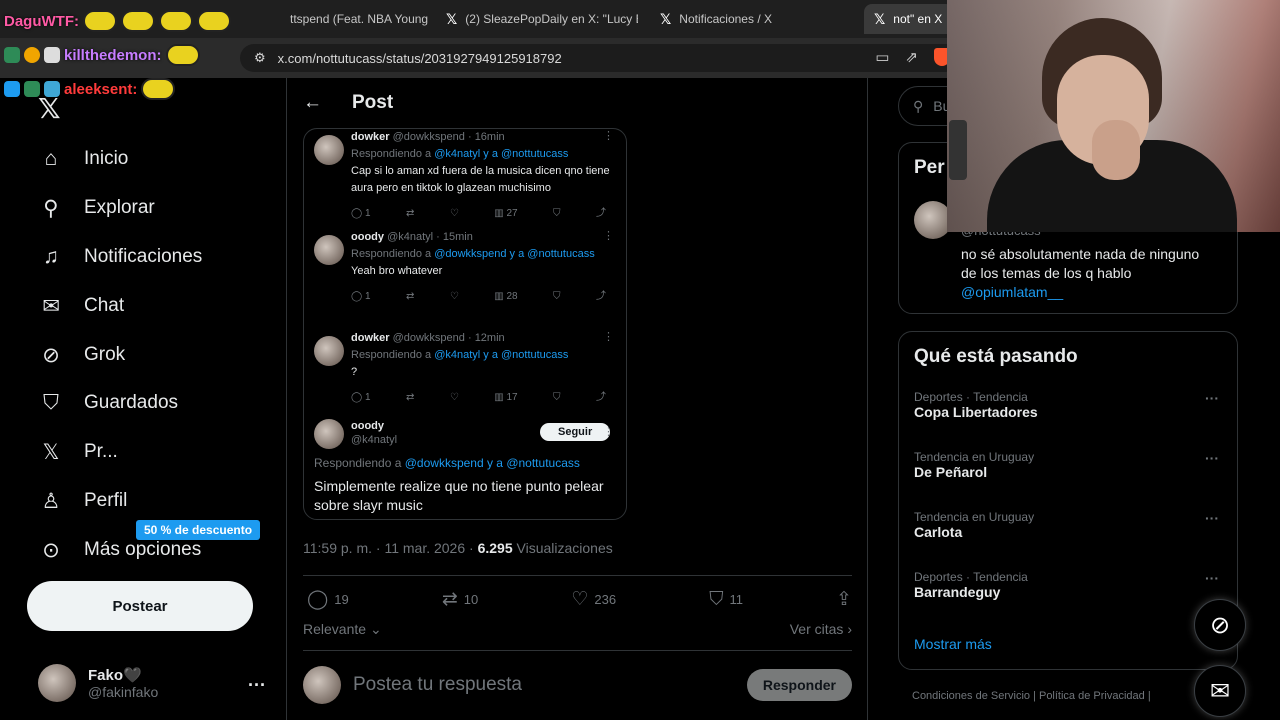  Describe the element at coordinates (911, 57) in the screenshot. I see `share-icon: ⇗` at that location.